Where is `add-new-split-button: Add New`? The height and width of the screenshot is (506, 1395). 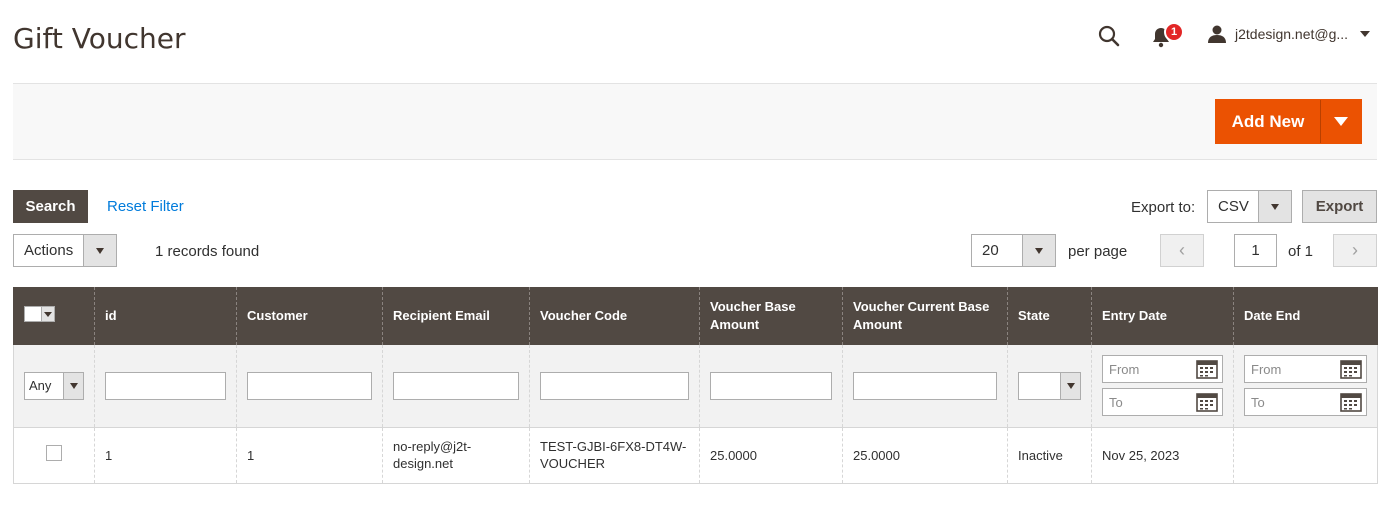 add-new-split-button: Add New is located at coordinates (1288, 121).